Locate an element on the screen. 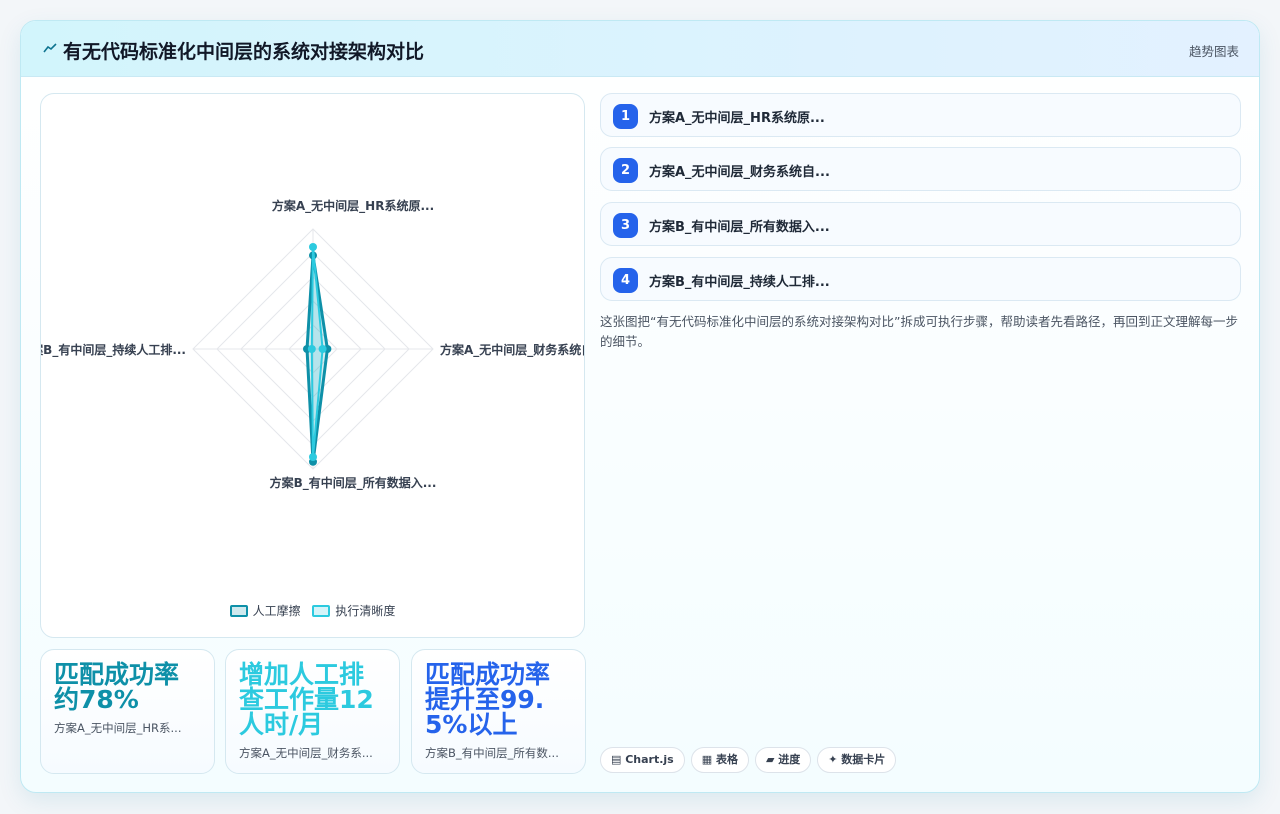 Image resolution: width=1280 pixels, height=814 pixels. feature-chips: ▤ Chart.js ▦ 表格 ▰ 进度 ✦ 数据卡片 is located at coordinates (751, 760).